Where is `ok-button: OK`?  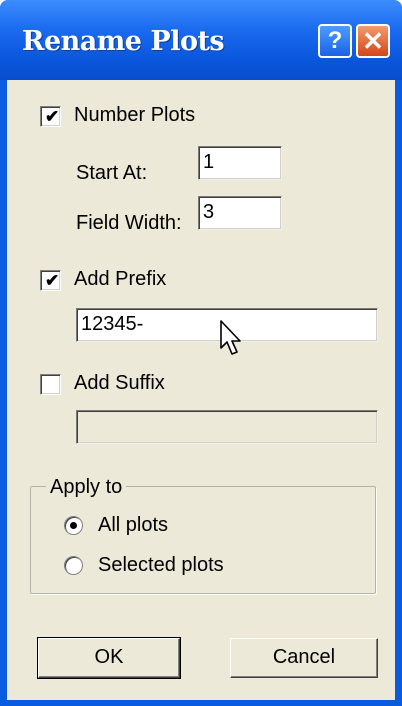 ok-button: OK is located at coordinates (109, 658).